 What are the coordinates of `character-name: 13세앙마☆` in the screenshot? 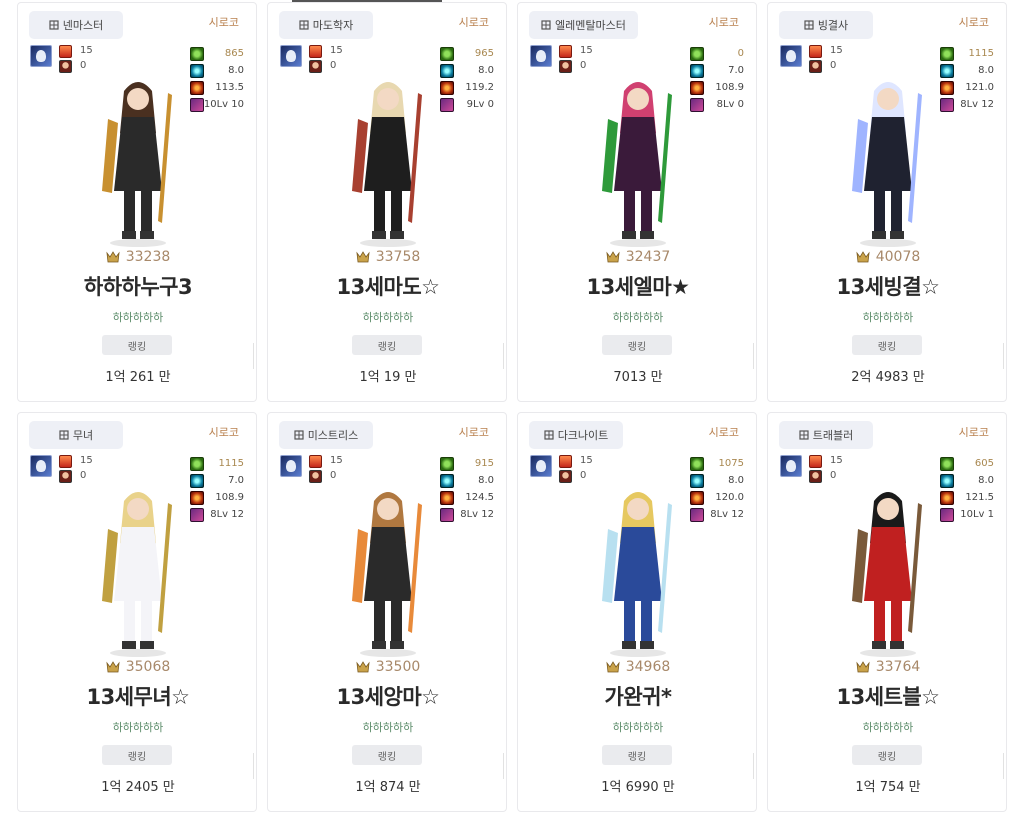 It's located at (388, 696).